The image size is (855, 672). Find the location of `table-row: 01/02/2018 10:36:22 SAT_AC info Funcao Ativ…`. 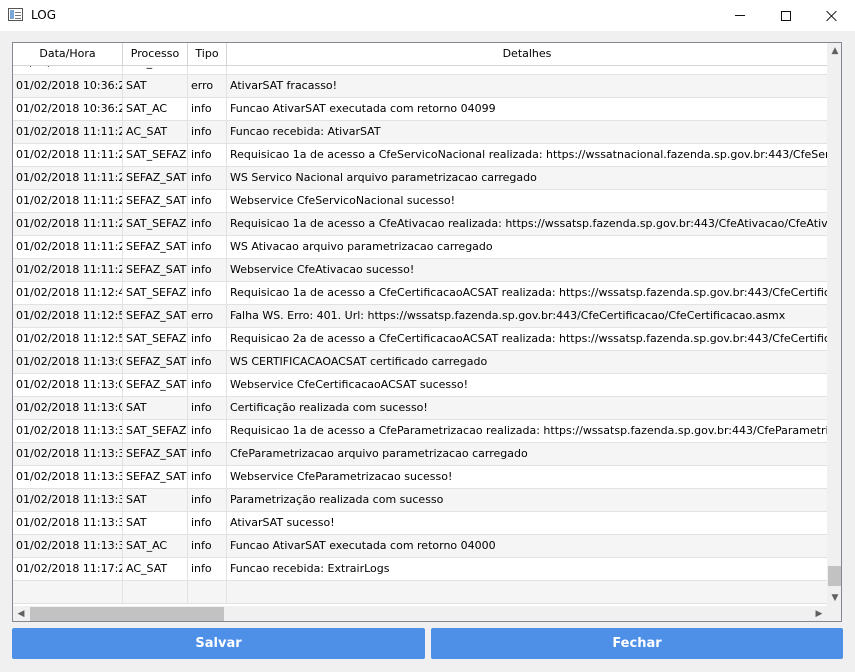

table-row: 01/02/2018 10:36:22 SAT_AC info Funcao Ativ… is located at coordinates (420, 109).